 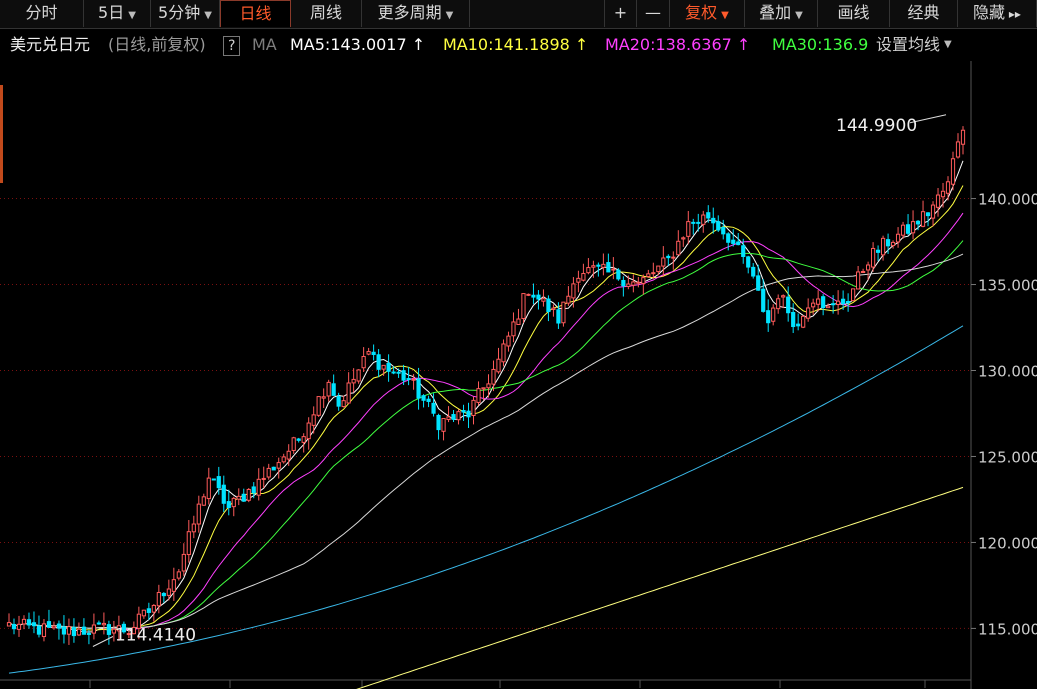 What do you see at coordinates (516, 44) in the screenshot?
I see `ma10-value: MA10:141.1898 ↑` at bounding box center [516, 44].